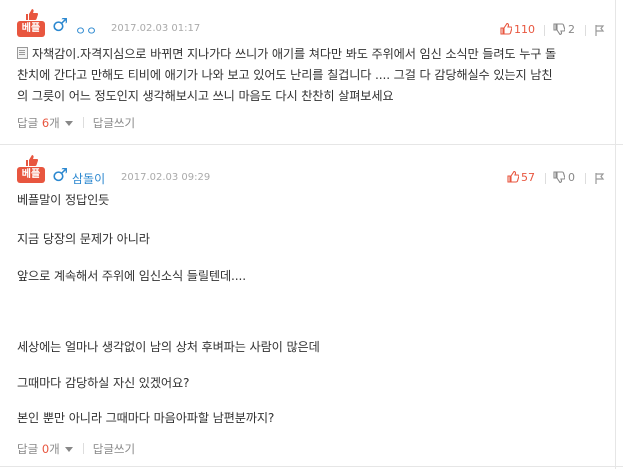  I want to click on like-count: 57, so click(528, 177).